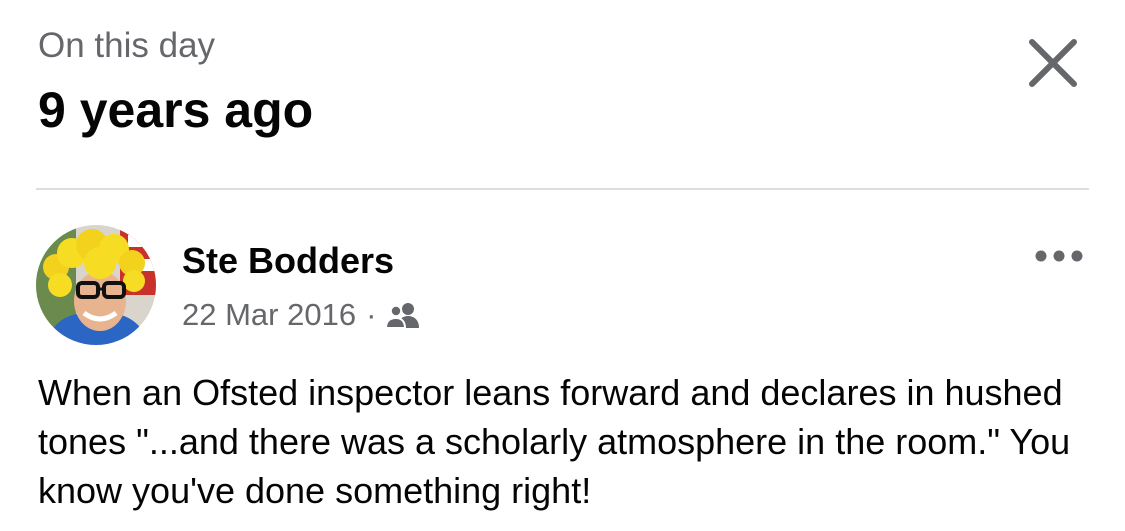 The height and width of the screenshot is (531, 1125). I want to click on more-options-button, so click(1059, 256).